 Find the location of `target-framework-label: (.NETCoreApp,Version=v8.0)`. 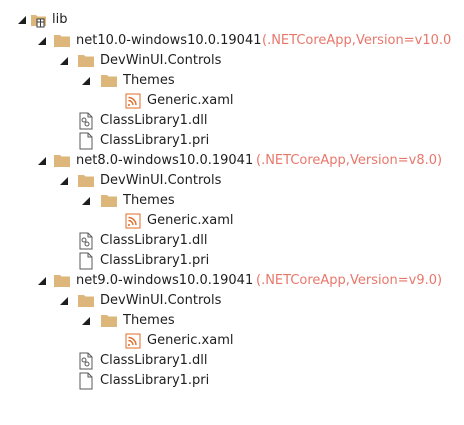

target-framework-label: (.NETCoreApp,Version=v8.0) is located at coordinates (349, 160).